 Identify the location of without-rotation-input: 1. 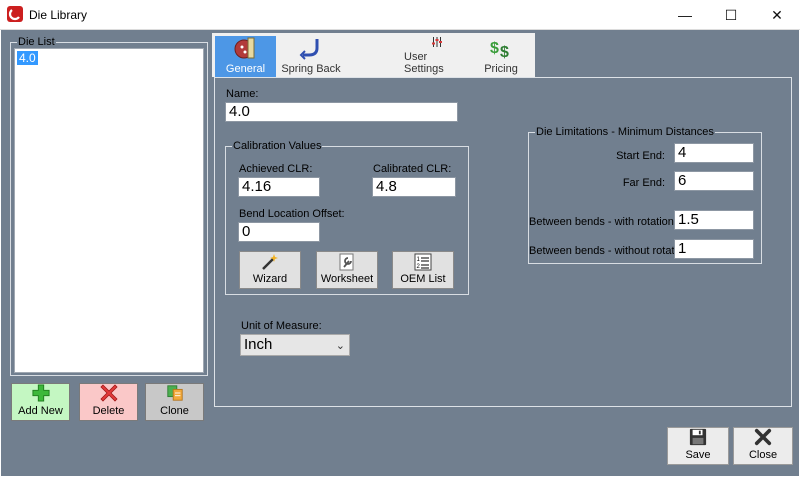
(714, 249).